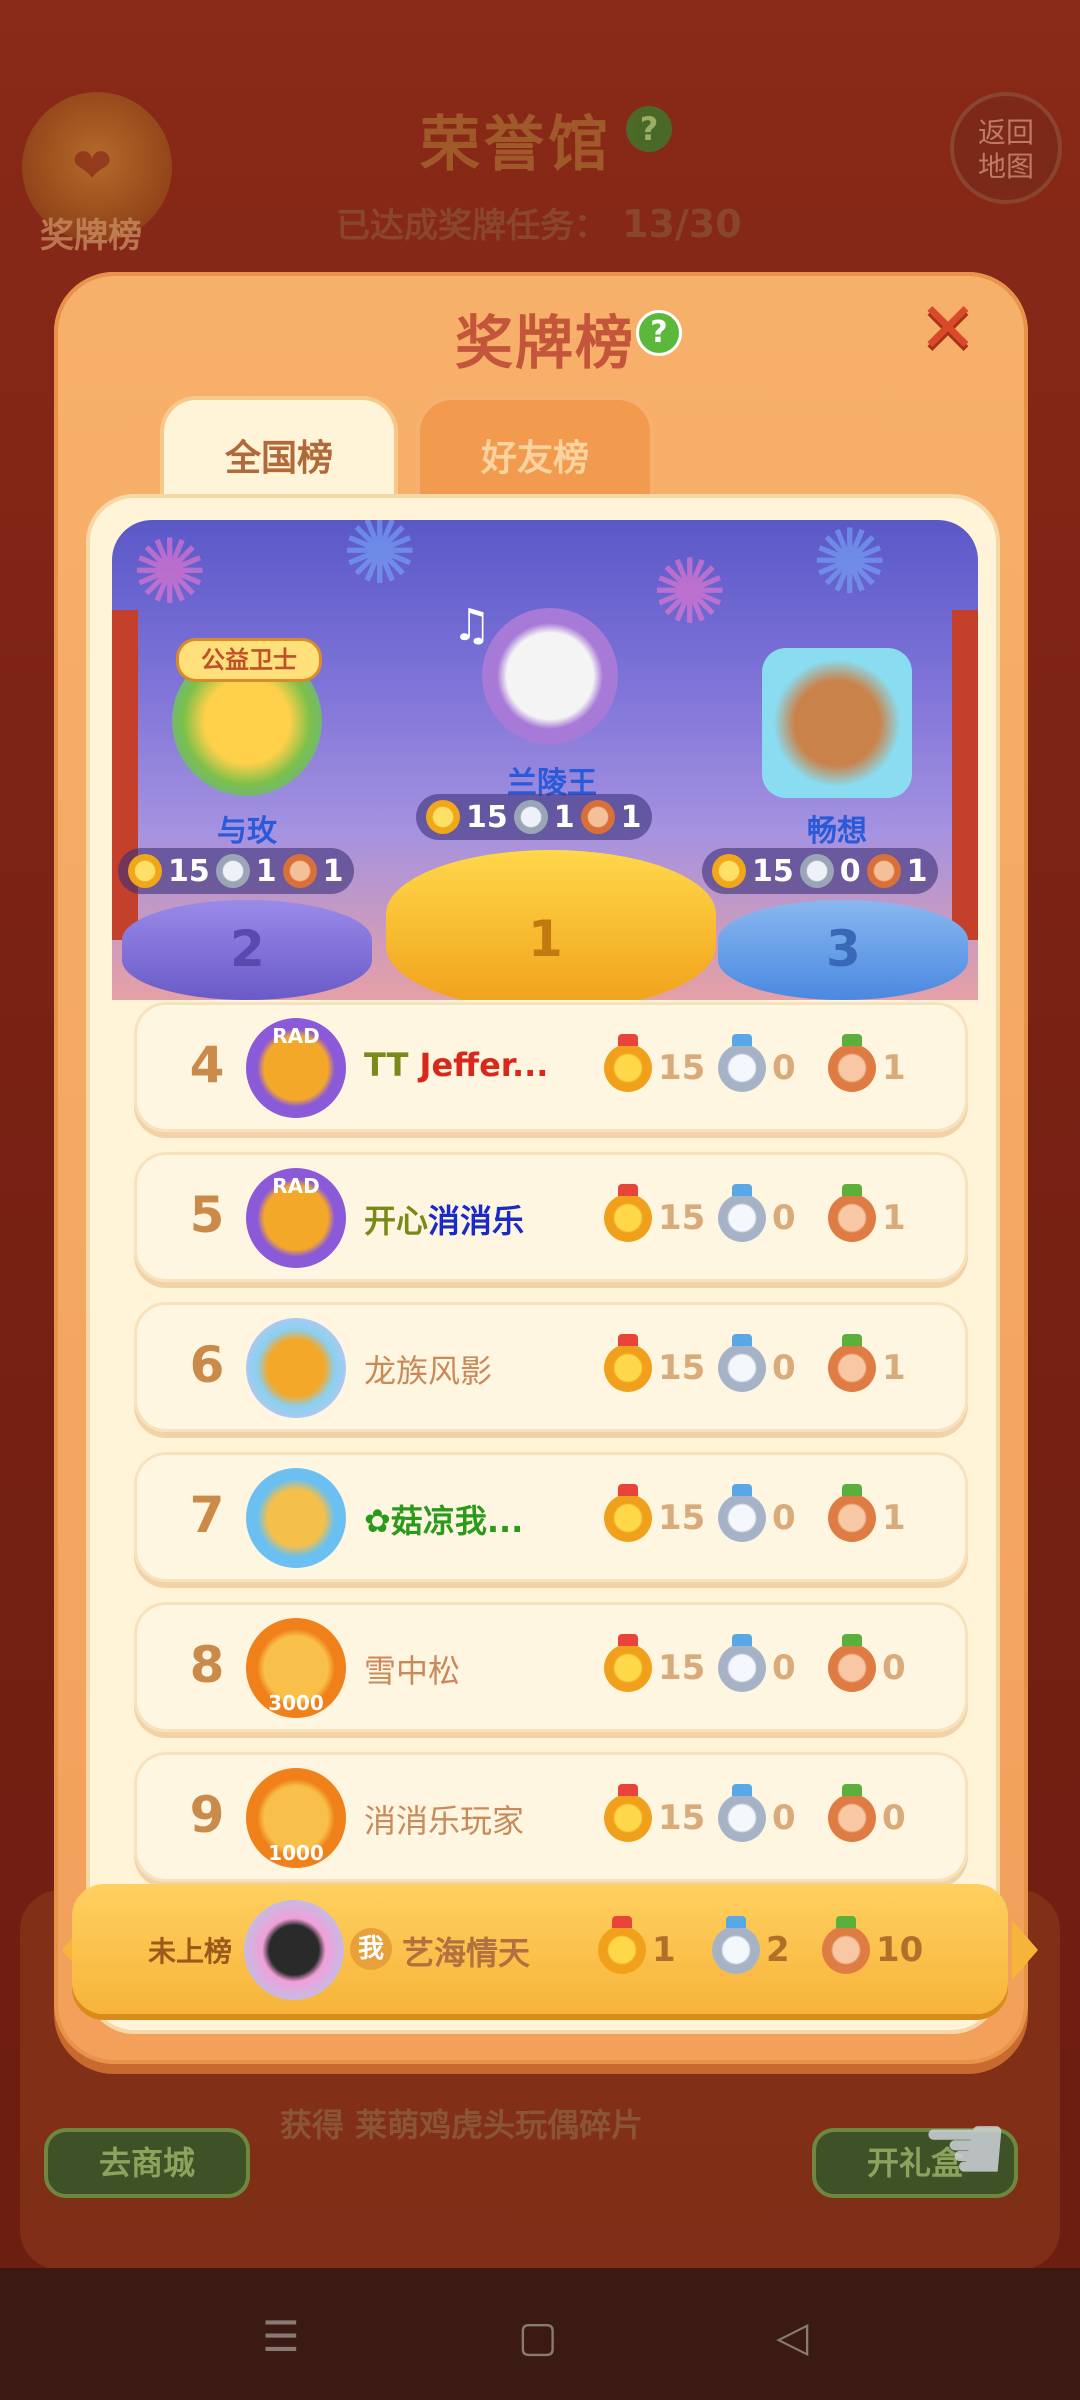 This screenshot has height=2400, width=1080. What do you see at coordinates (540, 1949) in the screenshot?
I see `my-rank-row: 未上榜 我 艺海情天 1 2 10` at bounding box center [540, 1949].